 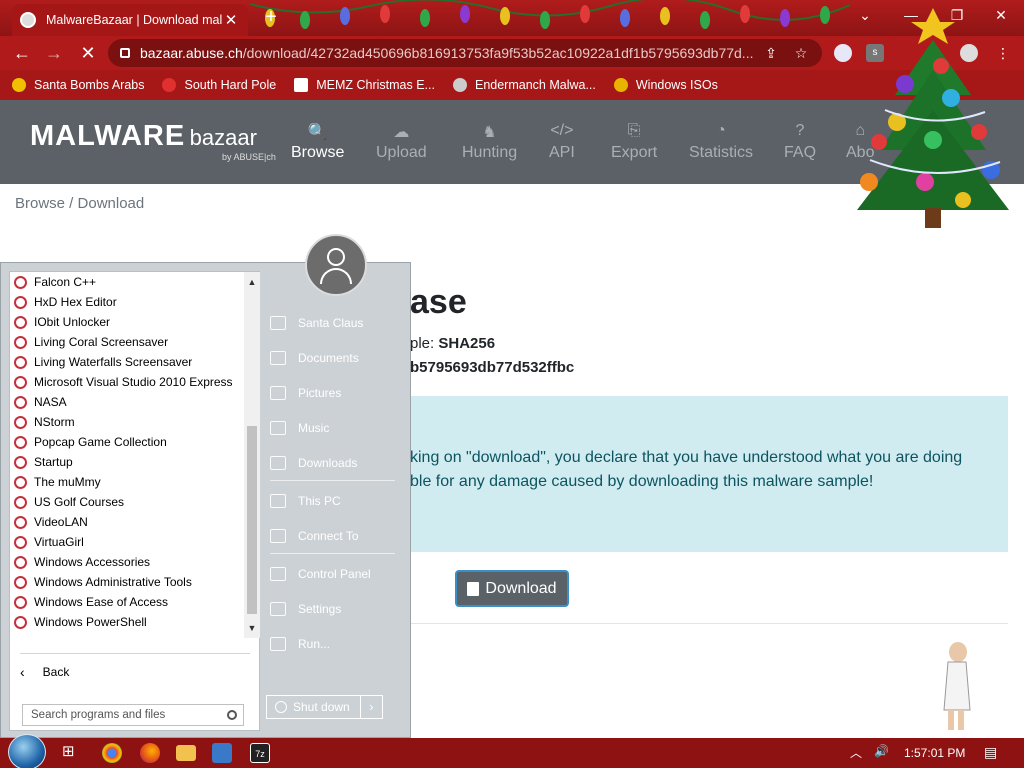 What do you see at coordinates (771, 53) in the screenshot?
I see `share-icon: ⇪` at bounding box center [771, 53].